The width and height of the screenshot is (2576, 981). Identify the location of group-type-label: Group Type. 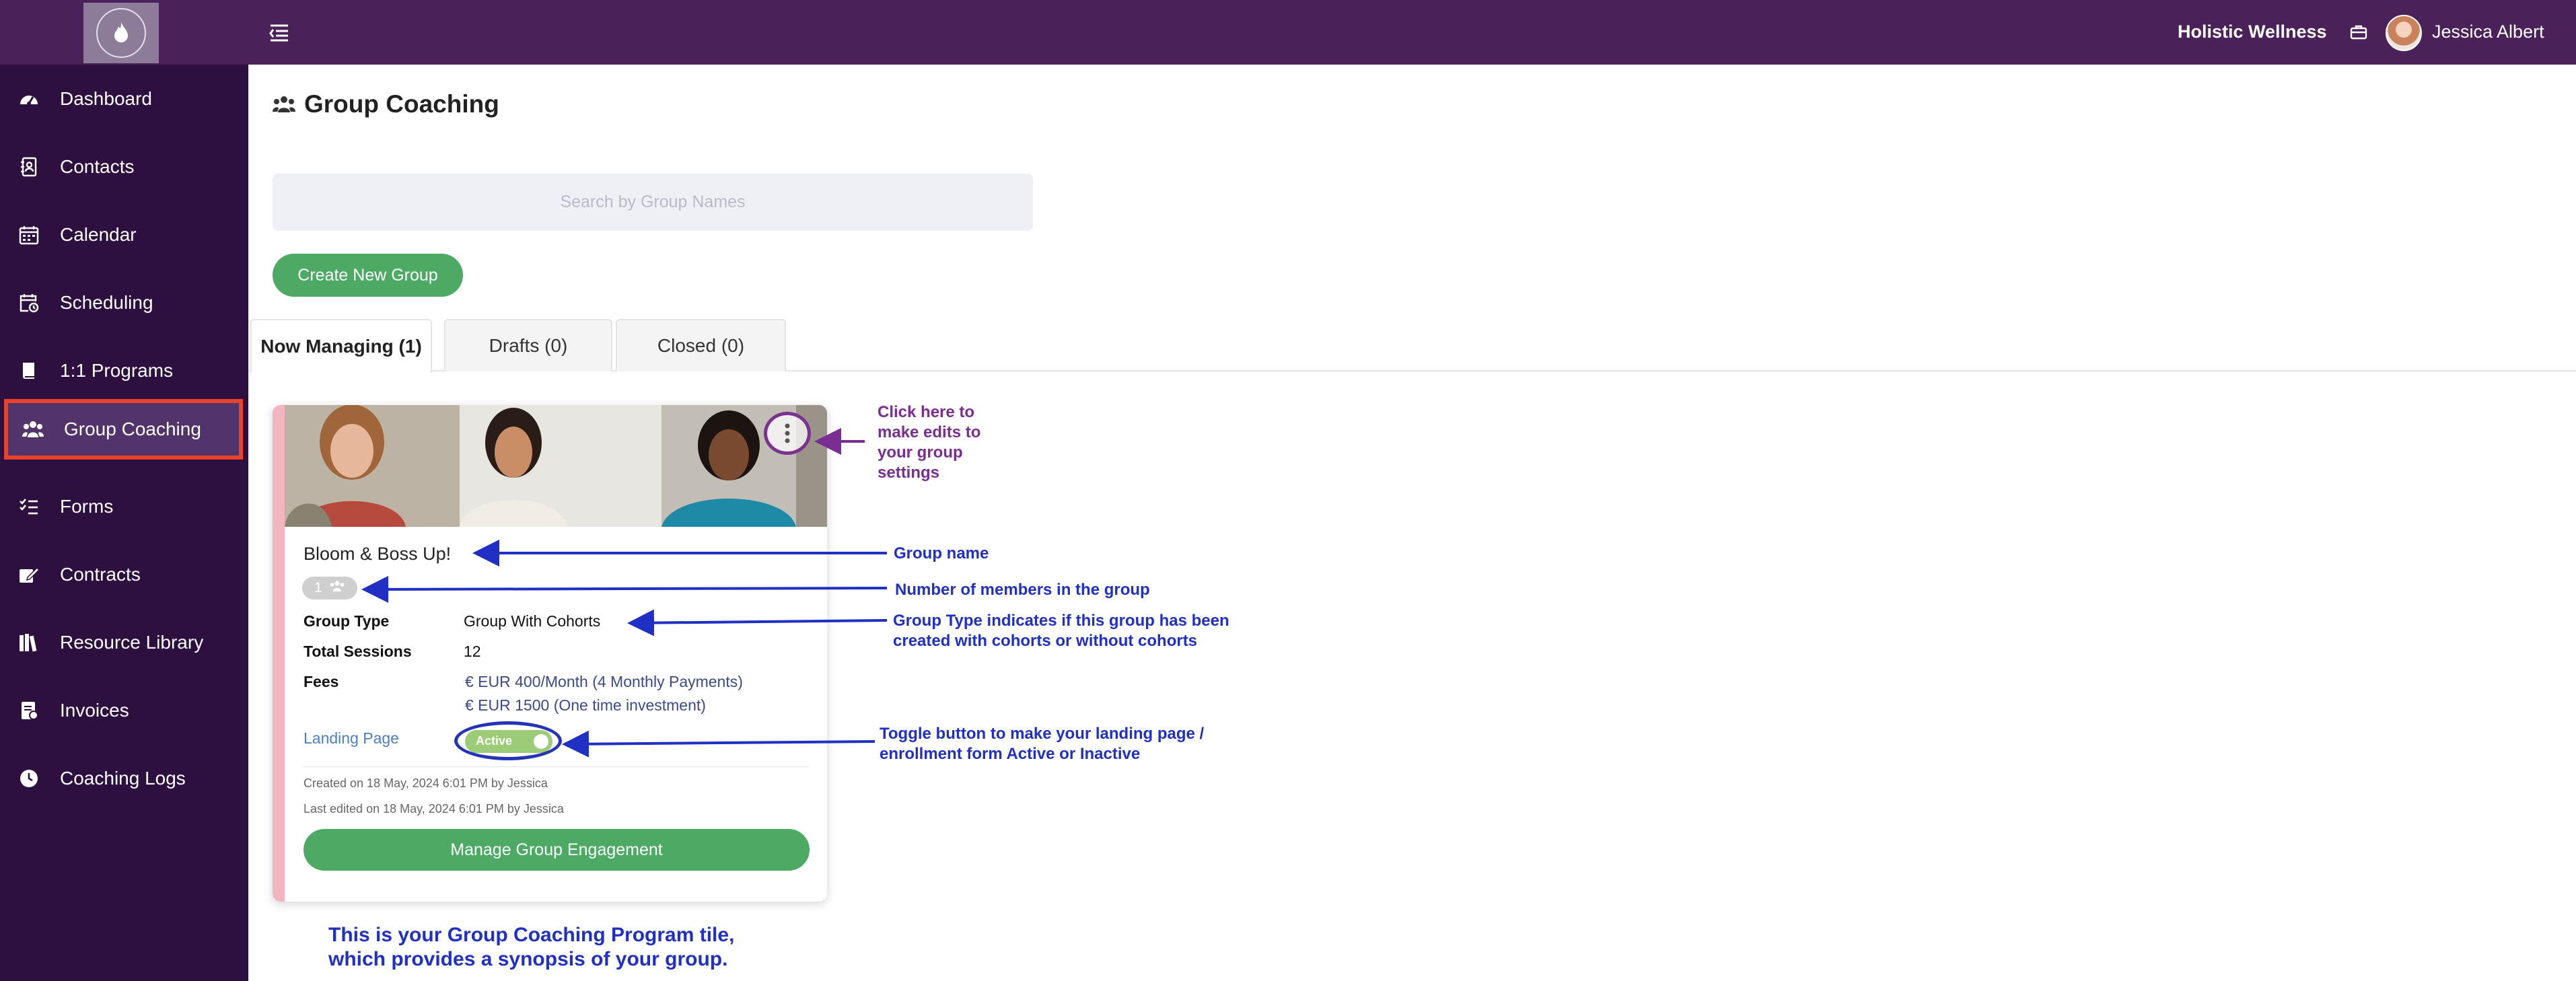
(346, 621).